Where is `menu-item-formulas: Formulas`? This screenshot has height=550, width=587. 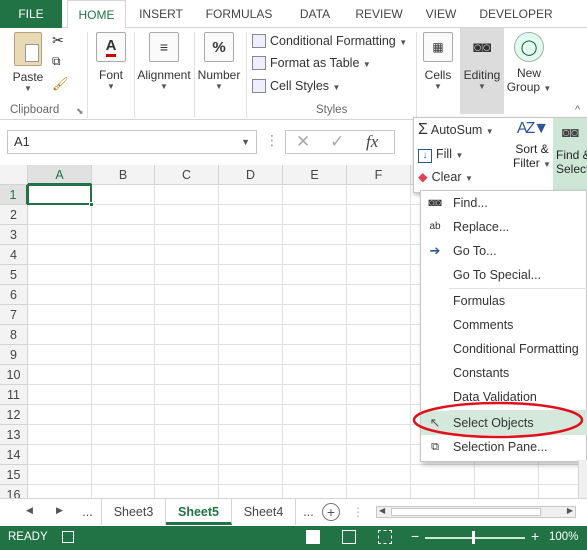
menu-item-formulas: Formulas is located at coordinates (504, 301).